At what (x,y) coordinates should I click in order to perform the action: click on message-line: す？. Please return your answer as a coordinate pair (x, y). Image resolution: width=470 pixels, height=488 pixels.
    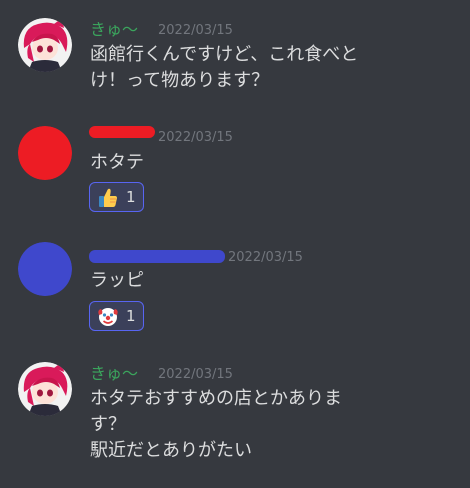
    Looking at the image, I should click on (108, 424).